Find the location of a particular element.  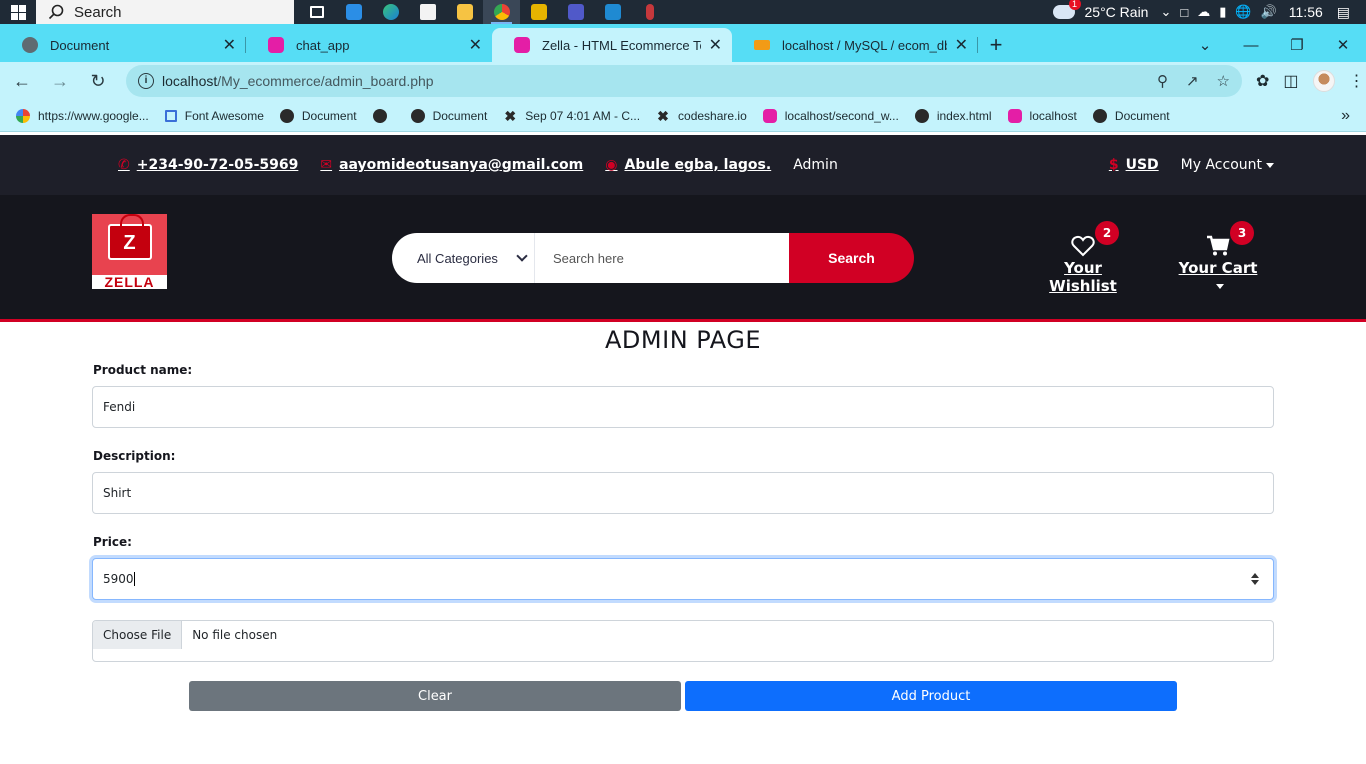

flag-icon is located at coordinates (170, 115).